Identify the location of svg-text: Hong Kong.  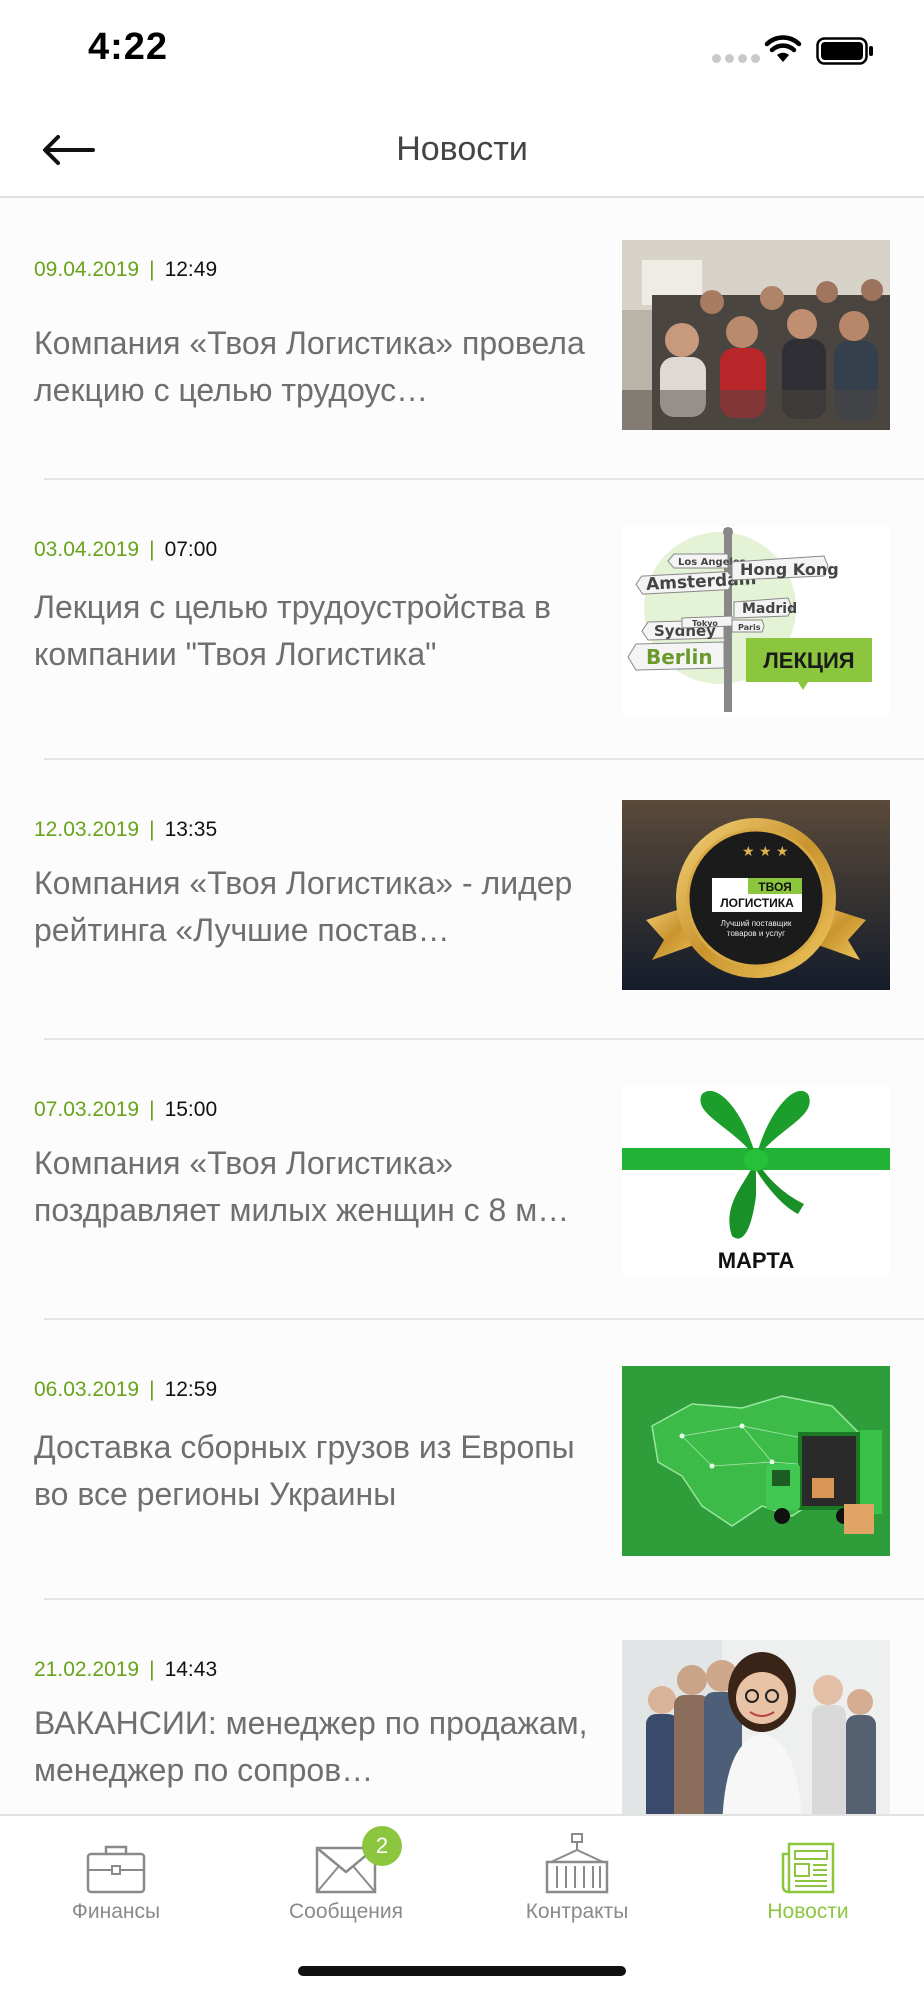
(789, 569).